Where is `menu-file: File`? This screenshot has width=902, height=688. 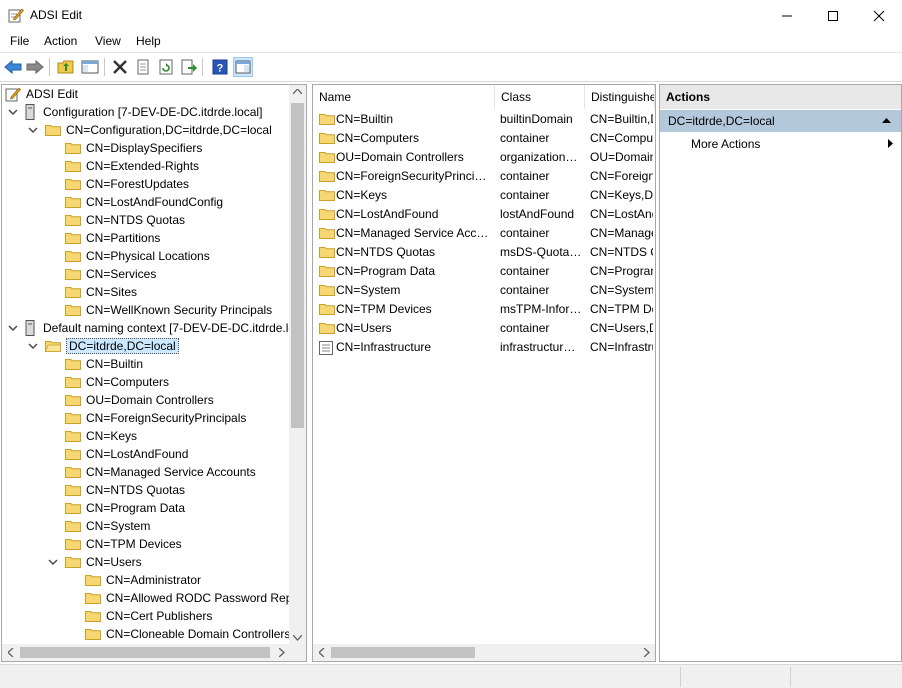 menu-file: File is located at coordinates (19, 41).